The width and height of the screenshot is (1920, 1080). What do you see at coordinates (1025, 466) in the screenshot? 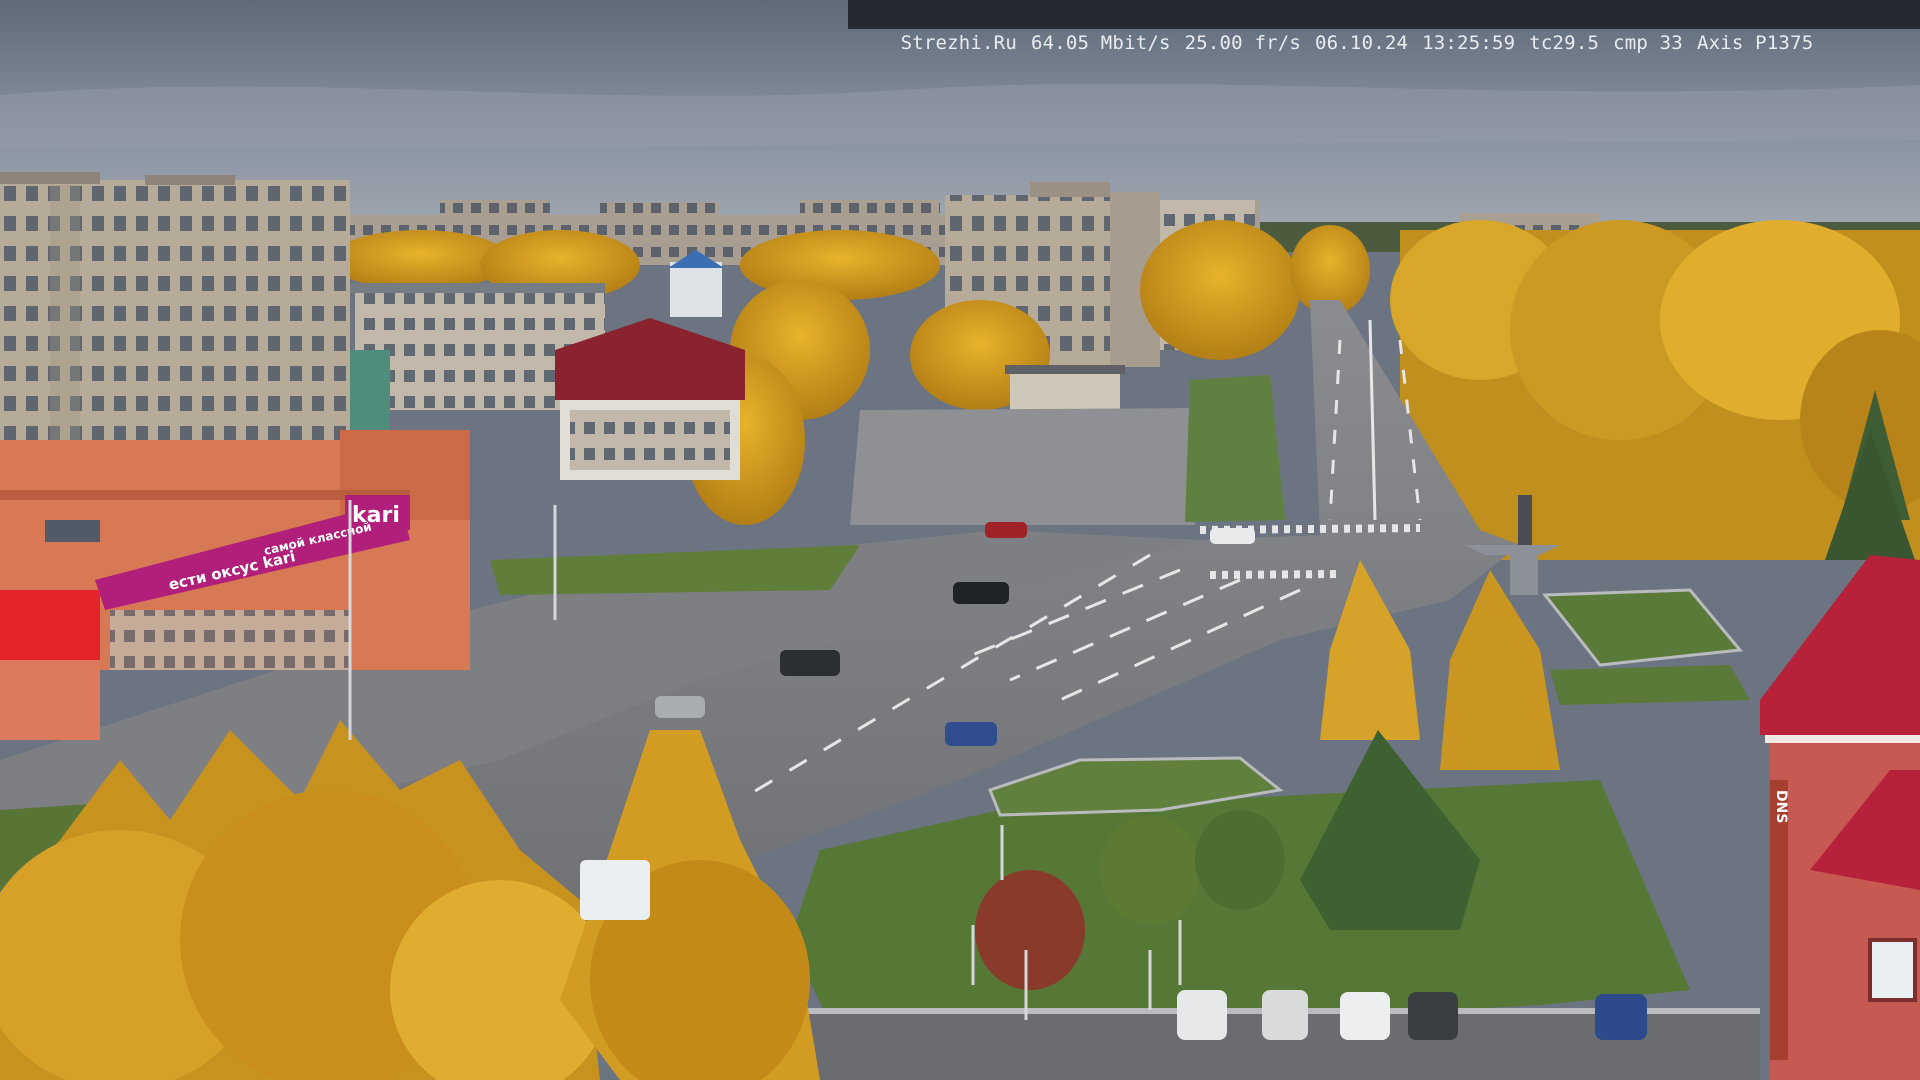
I see `central-plaza` at bounding box center [1025, 466].